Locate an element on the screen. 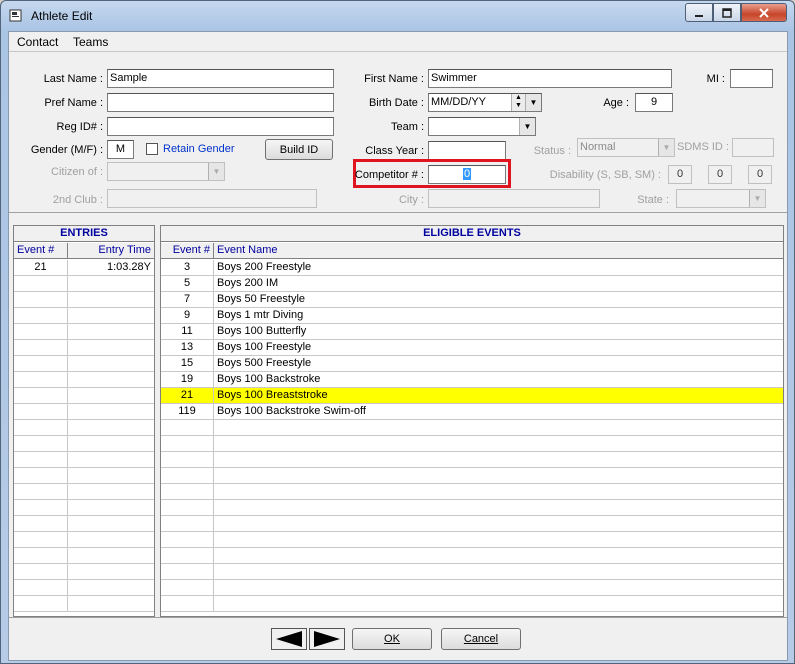  close-button is located at coordinates (764, 12).